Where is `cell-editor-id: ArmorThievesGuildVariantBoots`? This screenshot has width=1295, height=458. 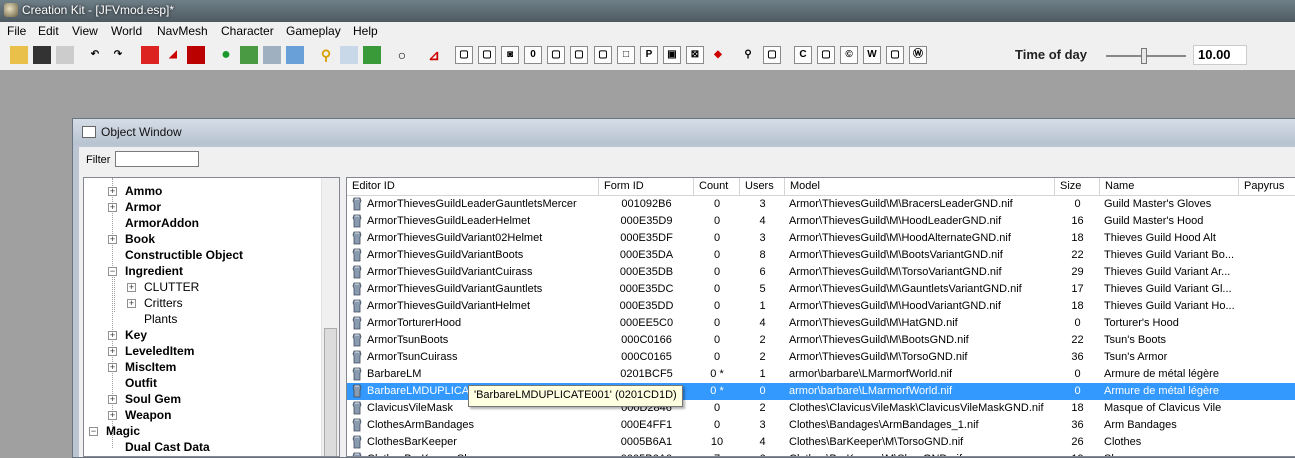 cell-editor-id: ArmorThievesGuildVariantBoots is located at coordinates (445, 255).